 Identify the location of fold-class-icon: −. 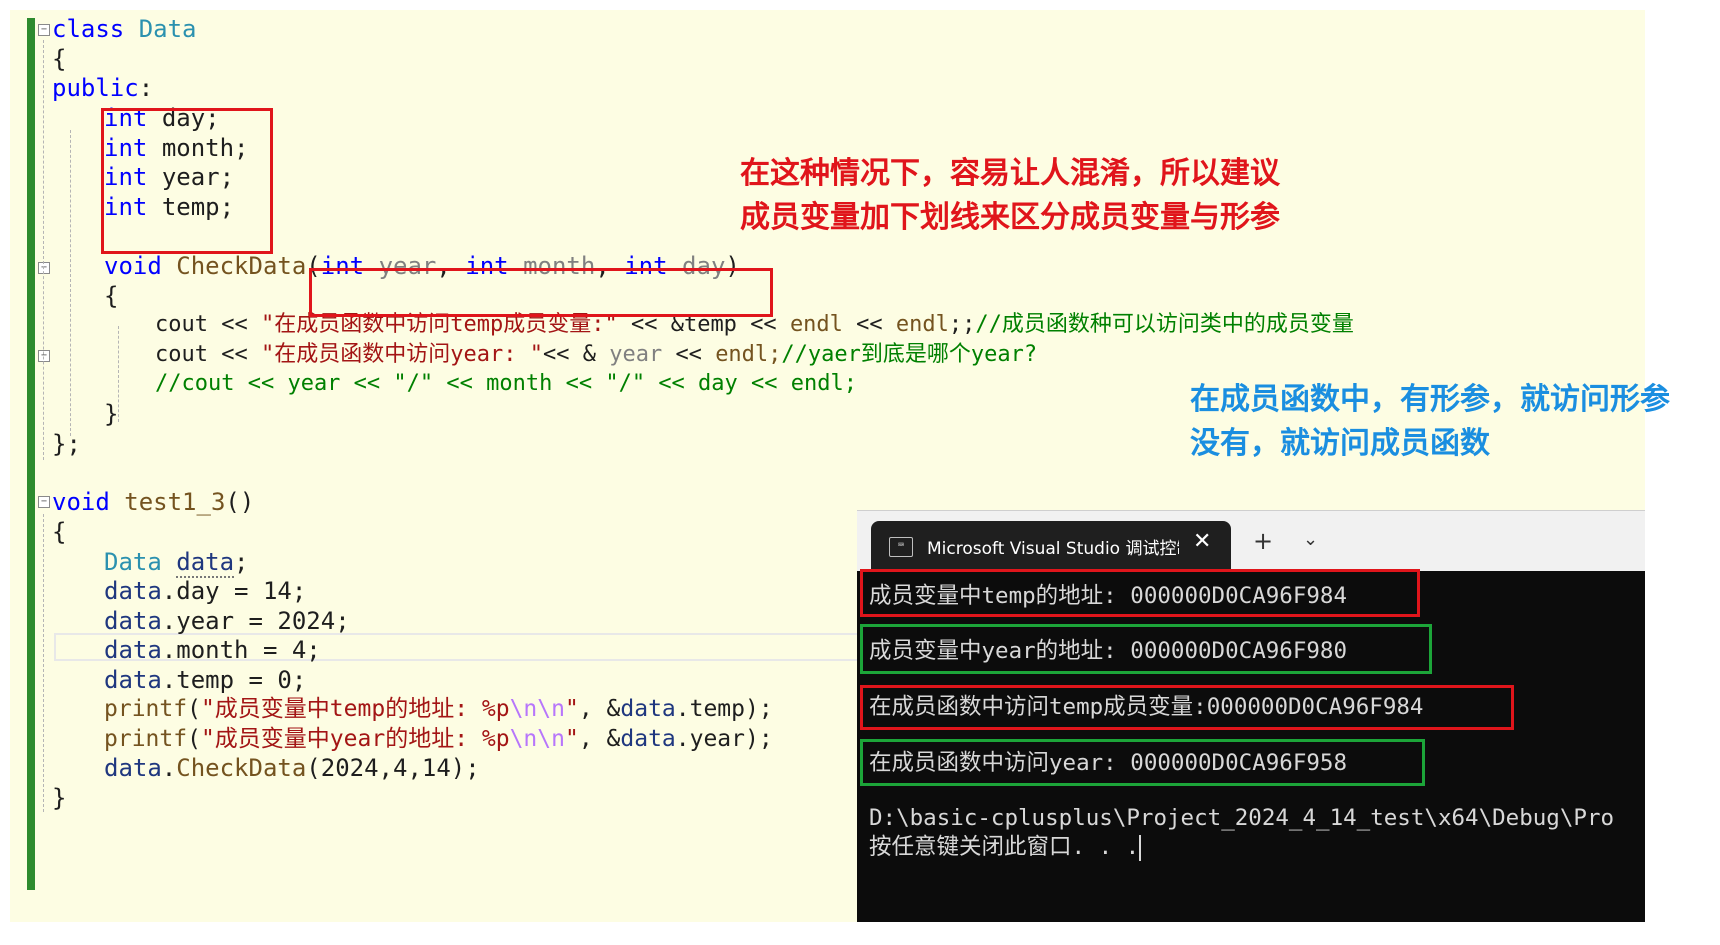
(44, 30).